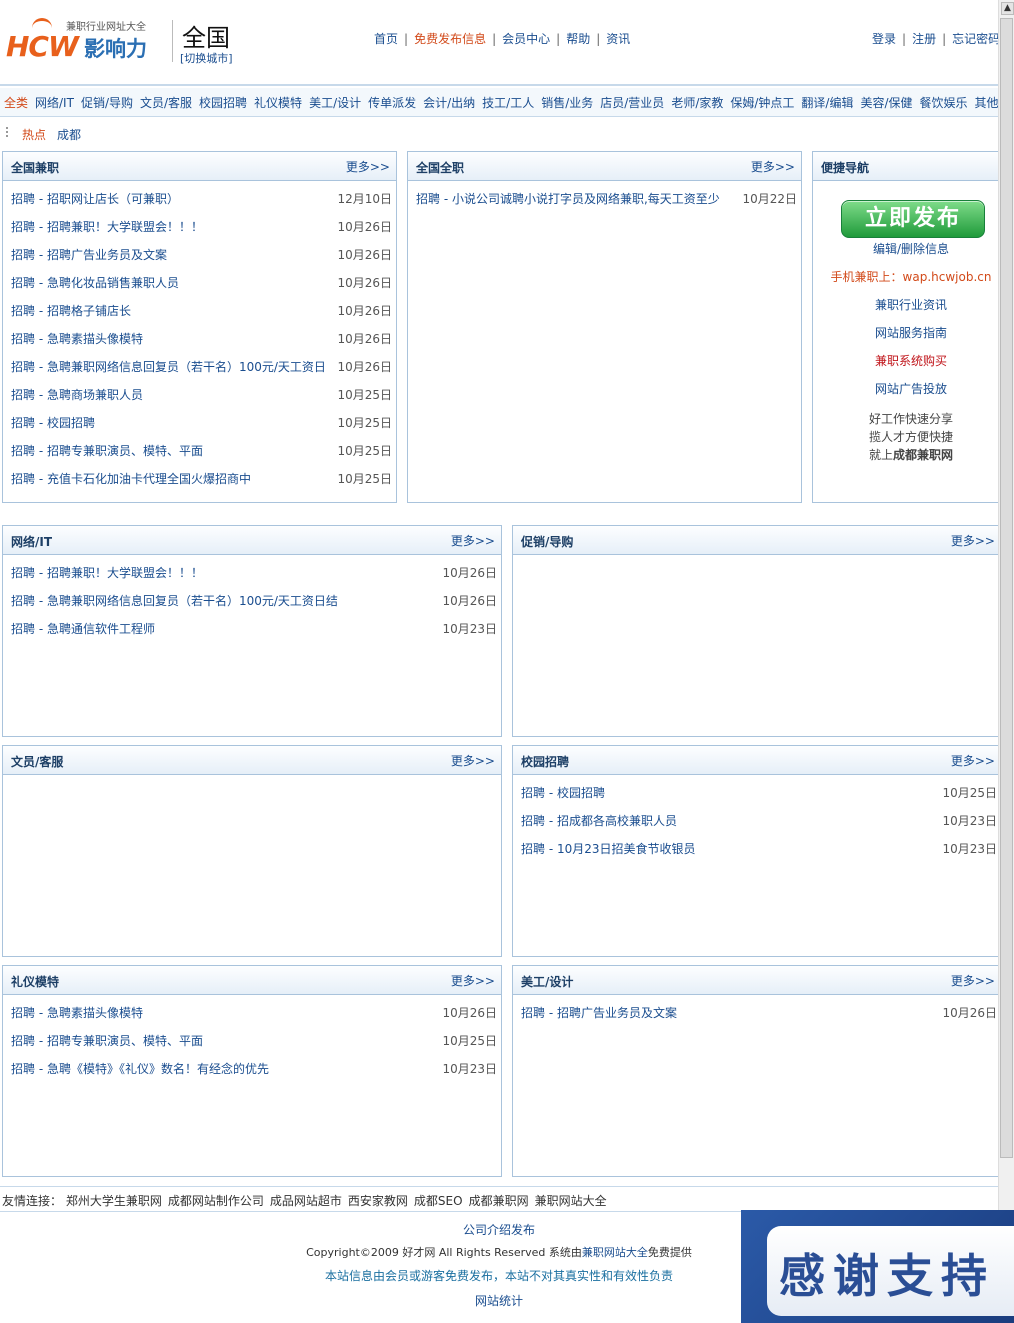  Describe the element at coordinates (905, 388) in the screenshot. I see `ad-placement-link: 网站广告投放` at that location.